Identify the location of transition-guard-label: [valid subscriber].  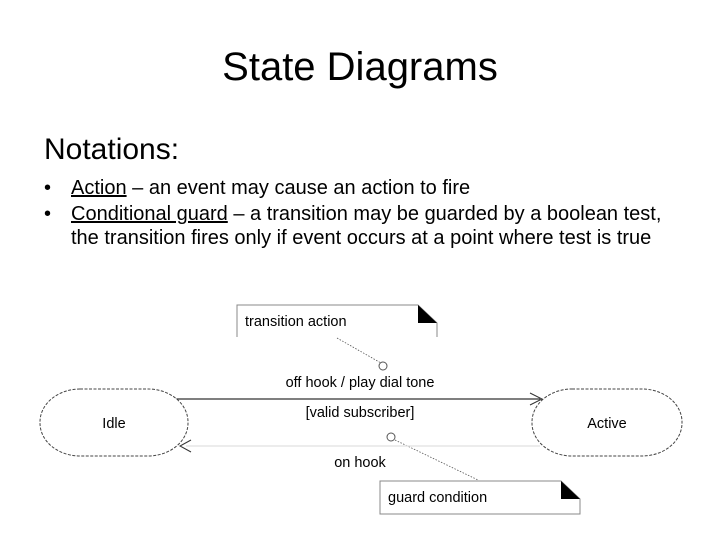
(360, 413).